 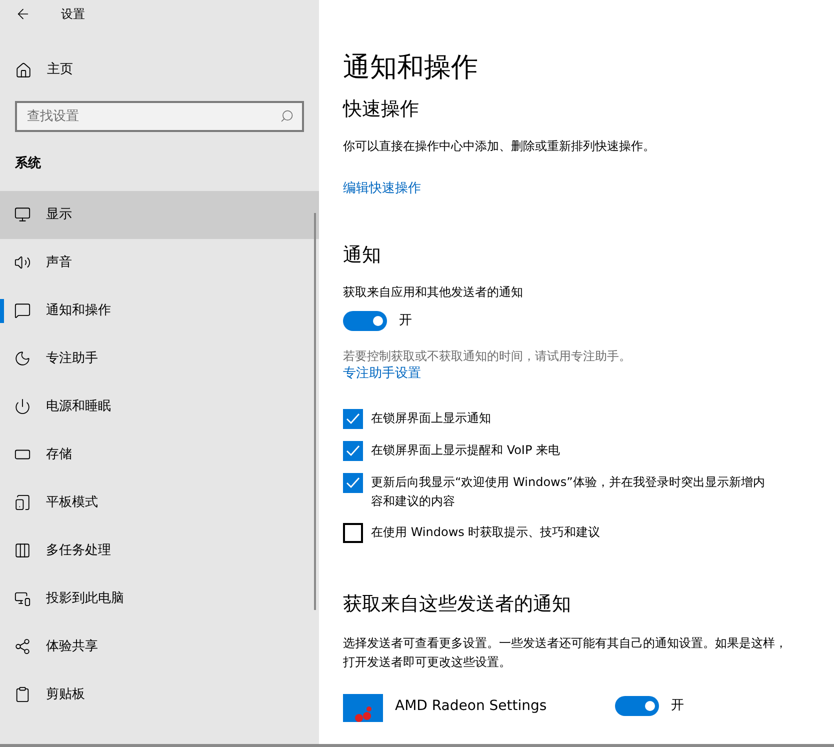 I want to click on description-text: 选择发送者可查看更多设置。一些发送者还可能有其自己的通知设置。如果是这样，打开发送者即可更改这些设置。, so click(x=565, y=653).